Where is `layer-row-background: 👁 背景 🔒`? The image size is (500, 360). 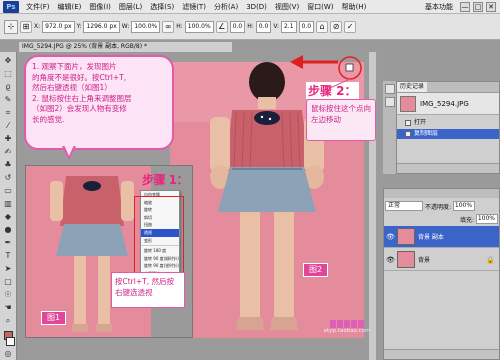
layer-row-background: 👁 背景 🔒 is located at coordinates (441, 260).